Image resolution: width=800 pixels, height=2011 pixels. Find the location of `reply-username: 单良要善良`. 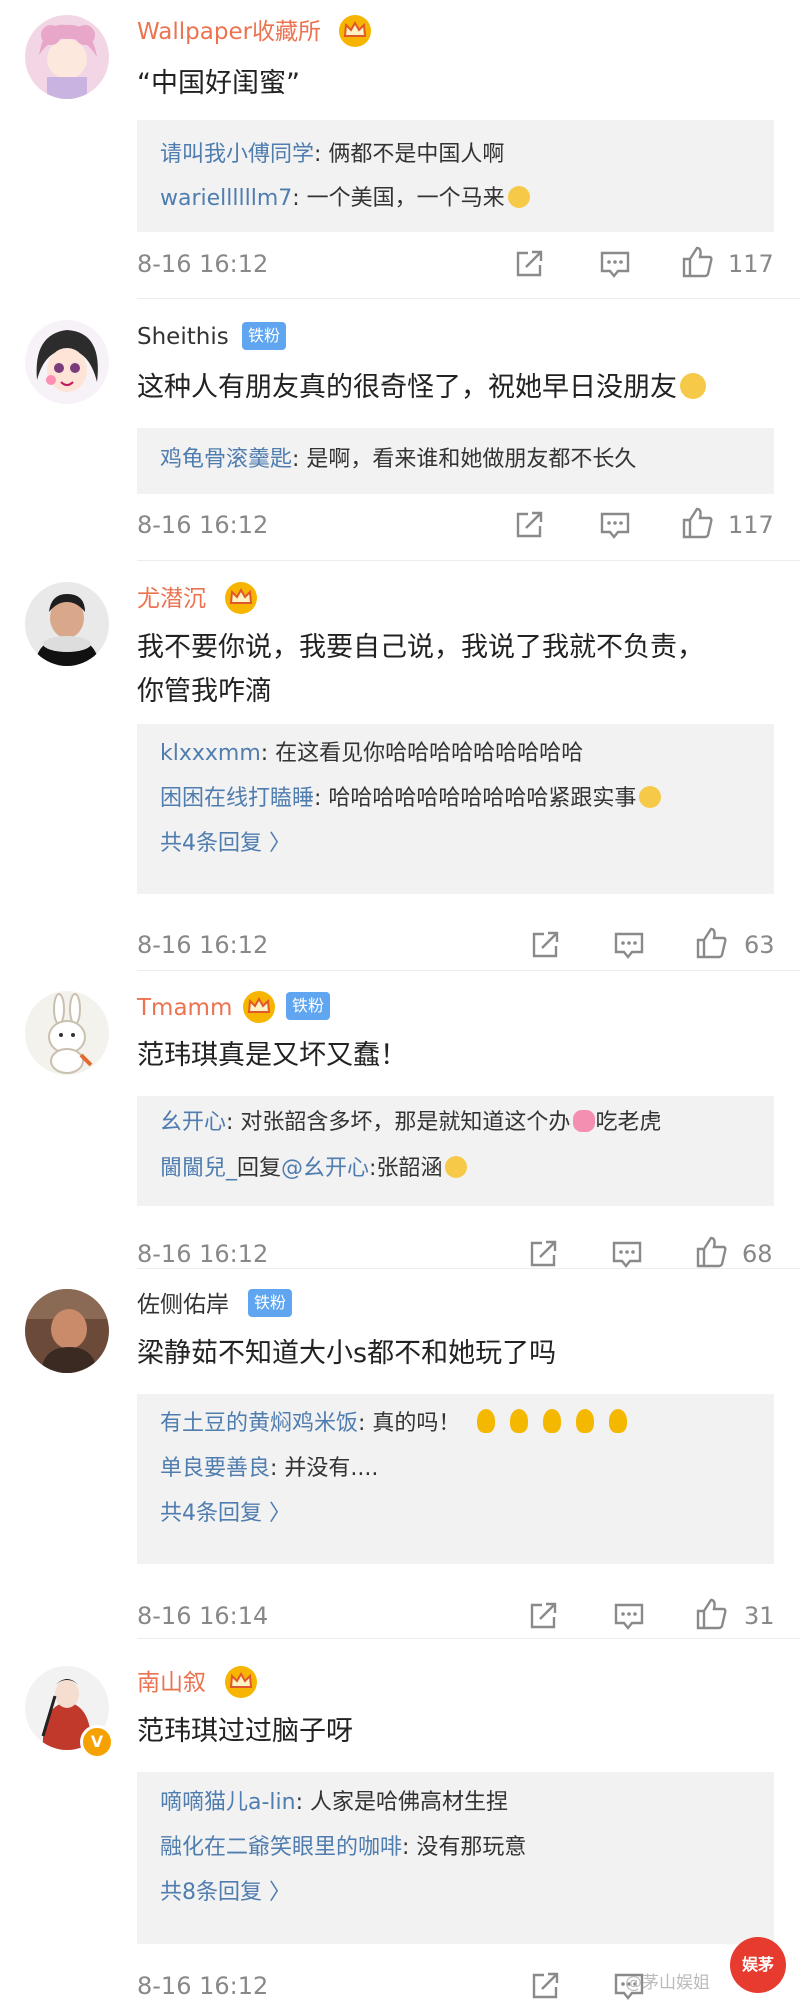

reply-username: 单良要善良 is located at coordinates (215, 1468).